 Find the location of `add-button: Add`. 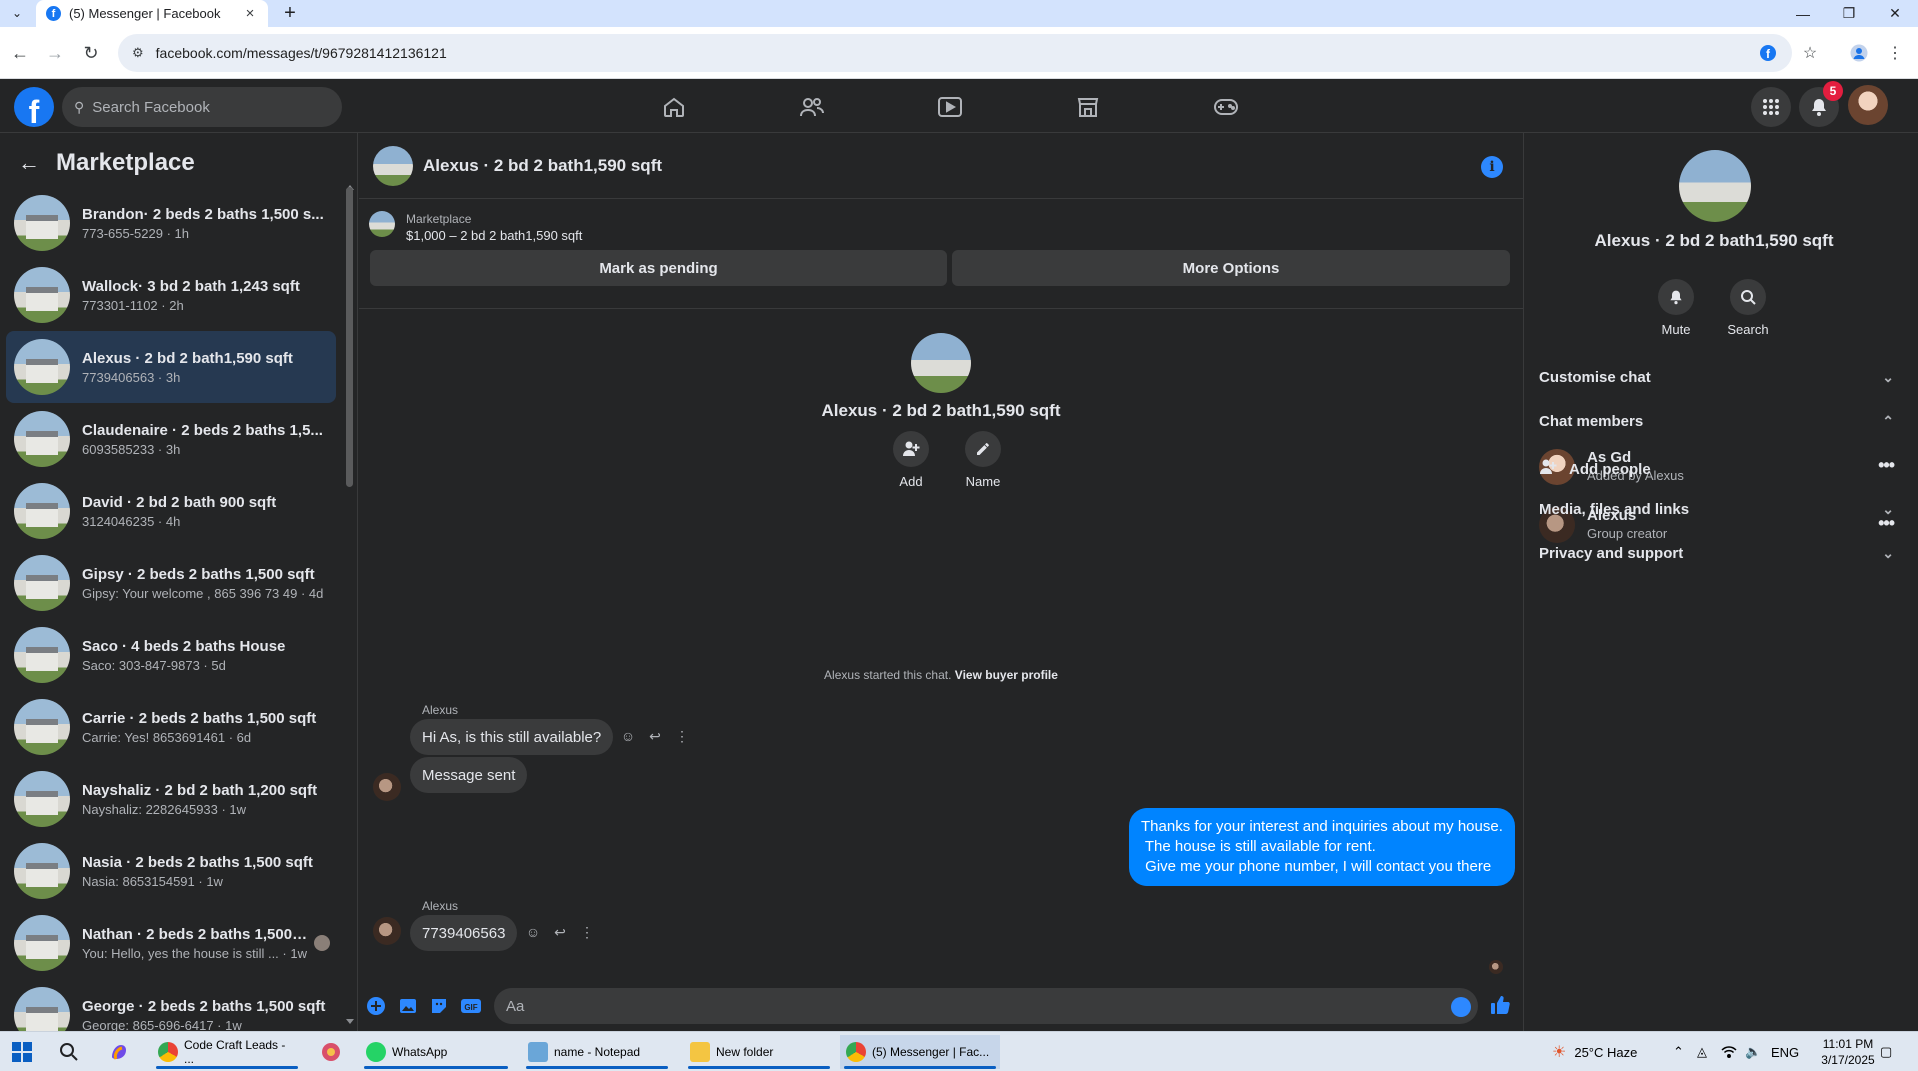

add-button: Add is located at coordinates (911, 460).